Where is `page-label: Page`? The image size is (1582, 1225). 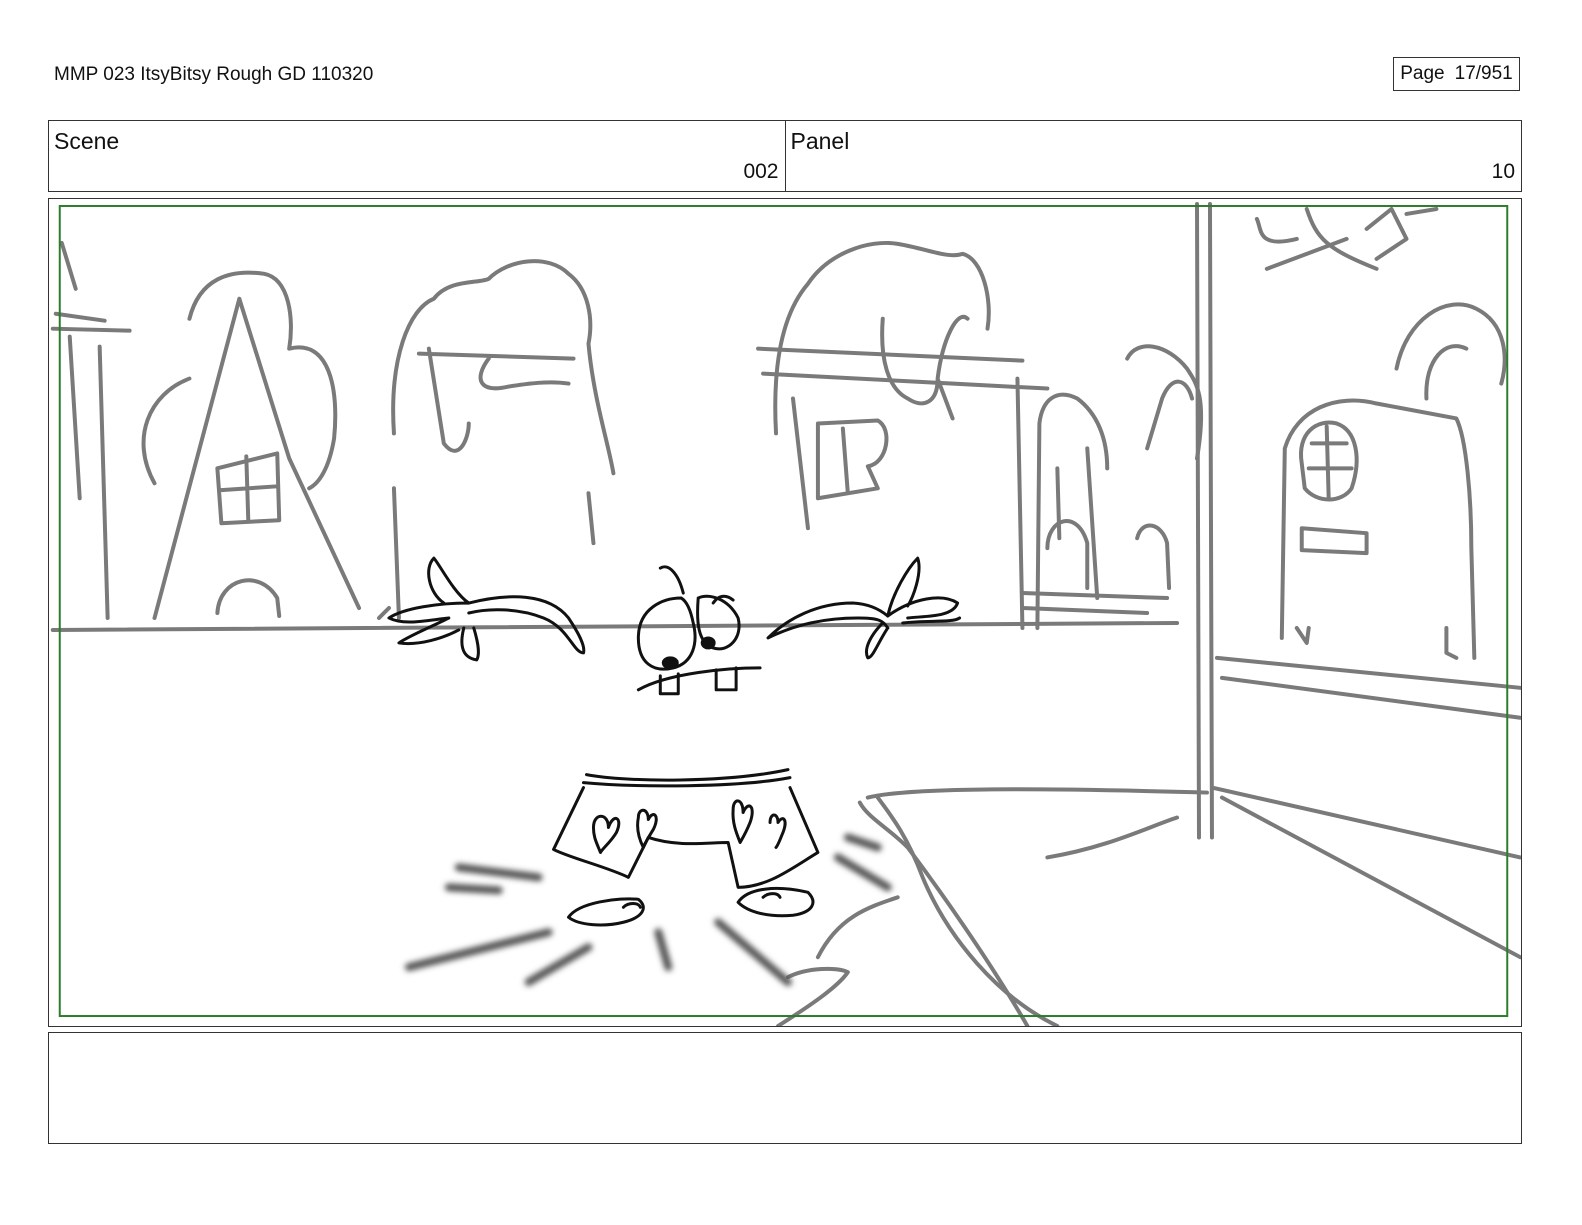
page-label: Page is located at coordinates (1422, 73).